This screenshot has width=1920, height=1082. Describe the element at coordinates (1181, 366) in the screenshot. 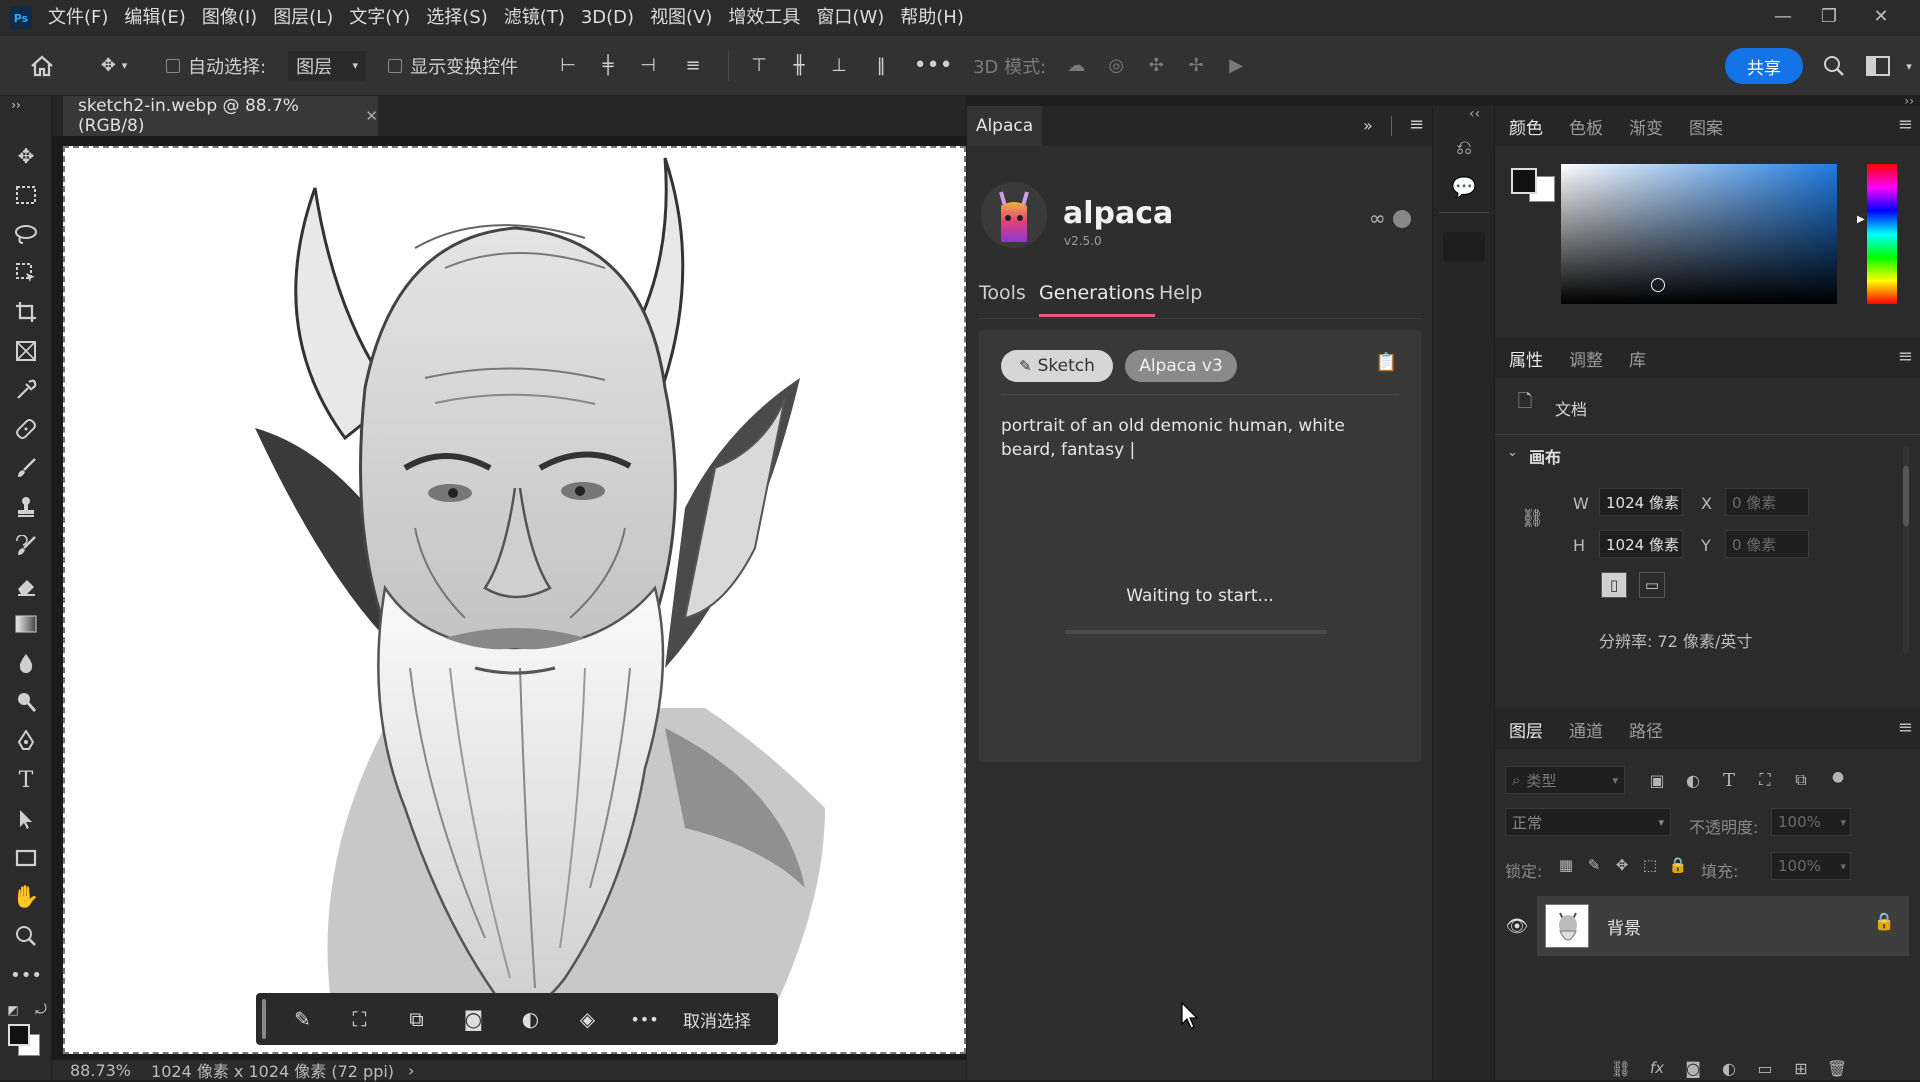

I see `model-chip: Alpaca v3` at that location.